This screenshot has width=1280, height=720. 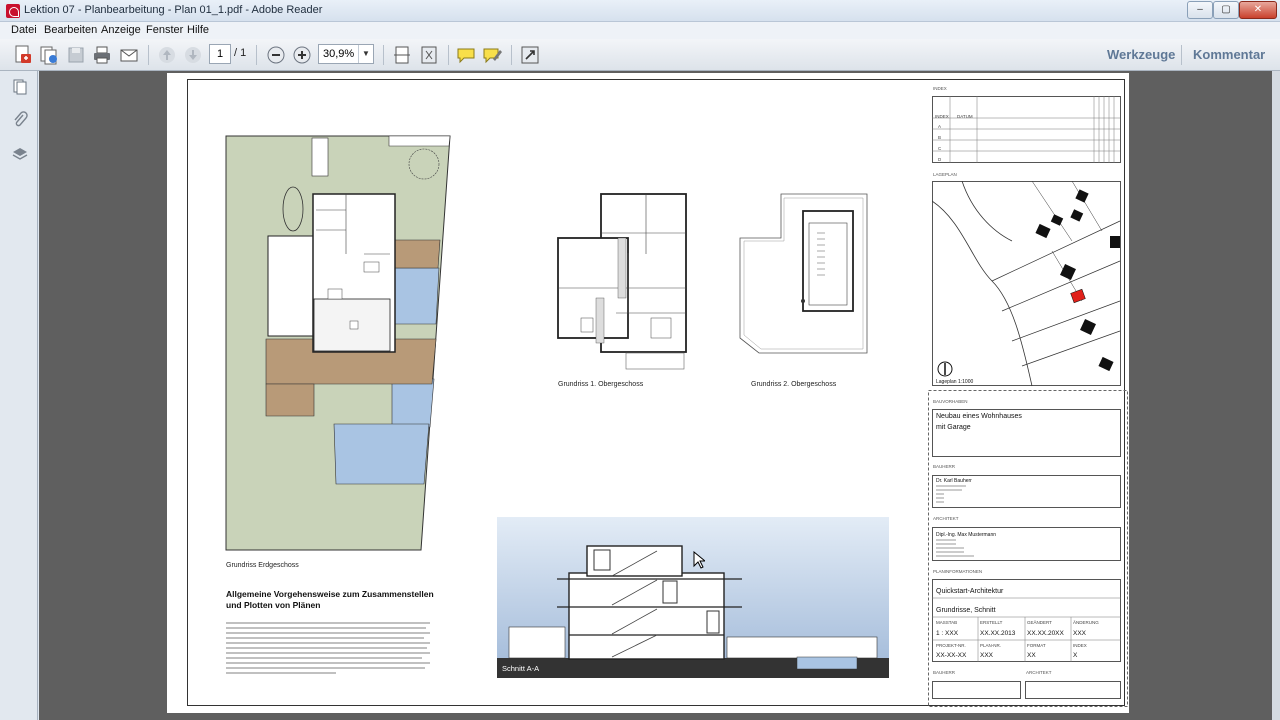 I want to click on print-icon, so click(x=102, y=55).